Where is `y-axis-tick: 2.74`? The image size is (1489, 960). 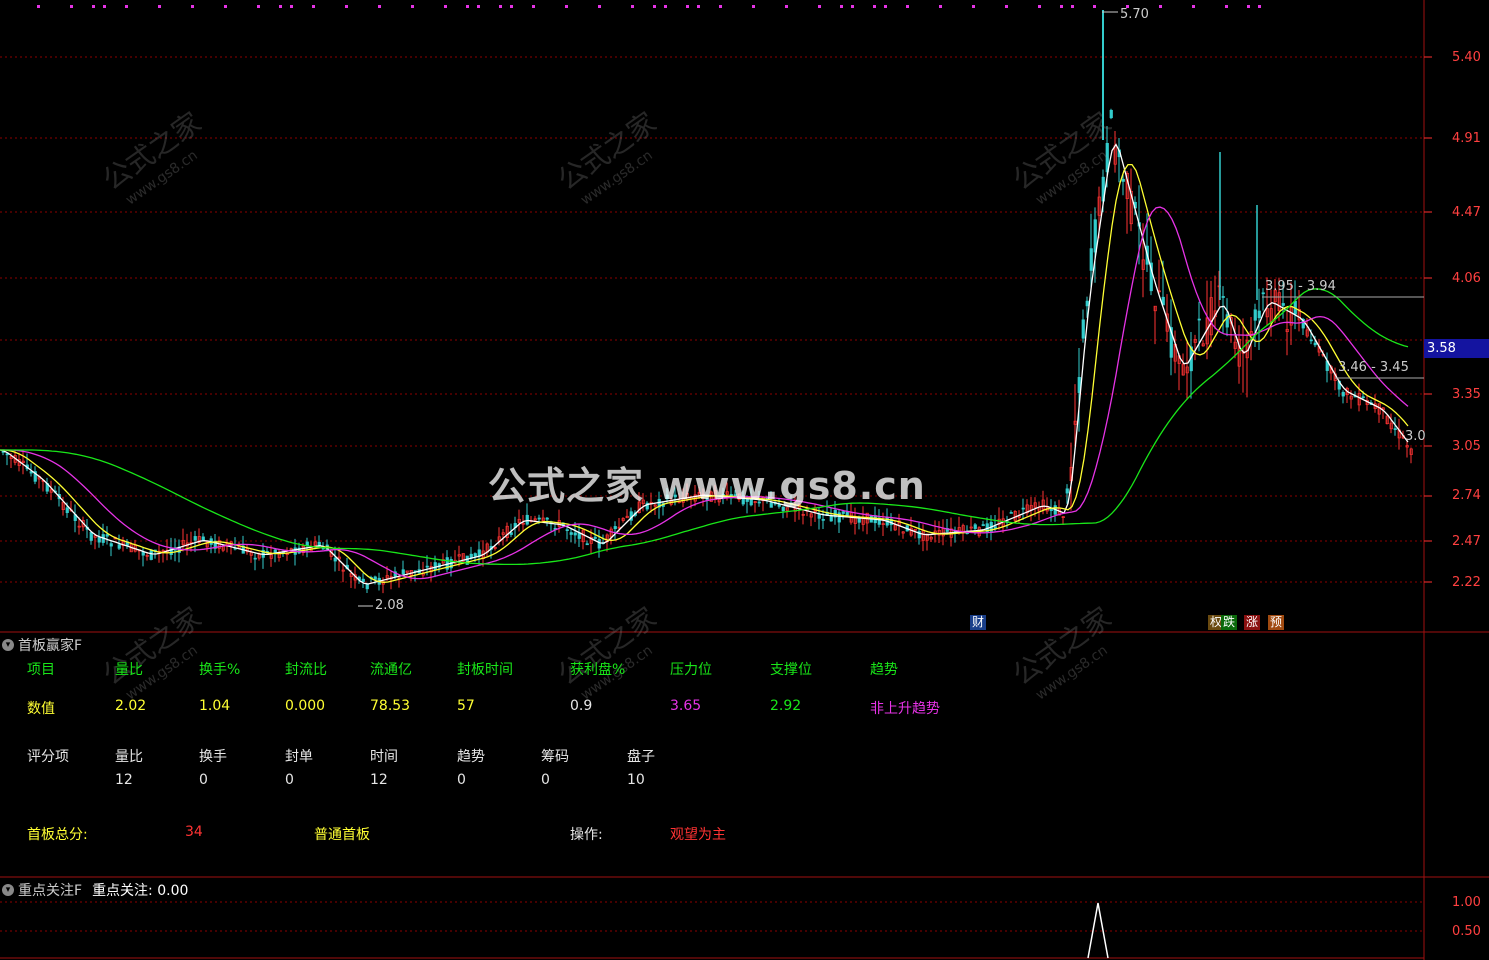 y-axis-tick: 2.74 is located at coordinates (1466, 495).